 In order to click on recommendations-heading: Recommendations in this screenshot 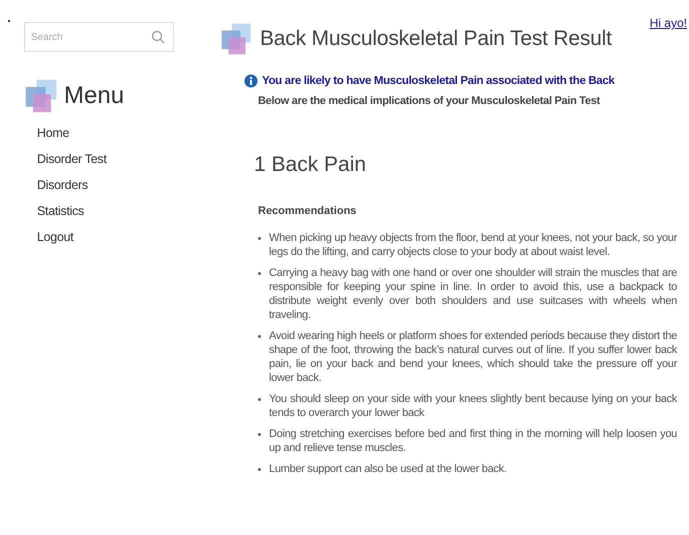, I will do `click(307, 211)`.